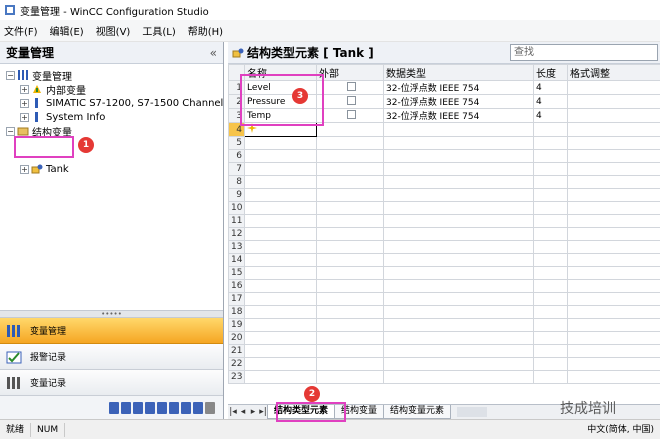 The image size is (660, 439). I want to click on nav-tag-management: 变量管理, so click(111, 331).